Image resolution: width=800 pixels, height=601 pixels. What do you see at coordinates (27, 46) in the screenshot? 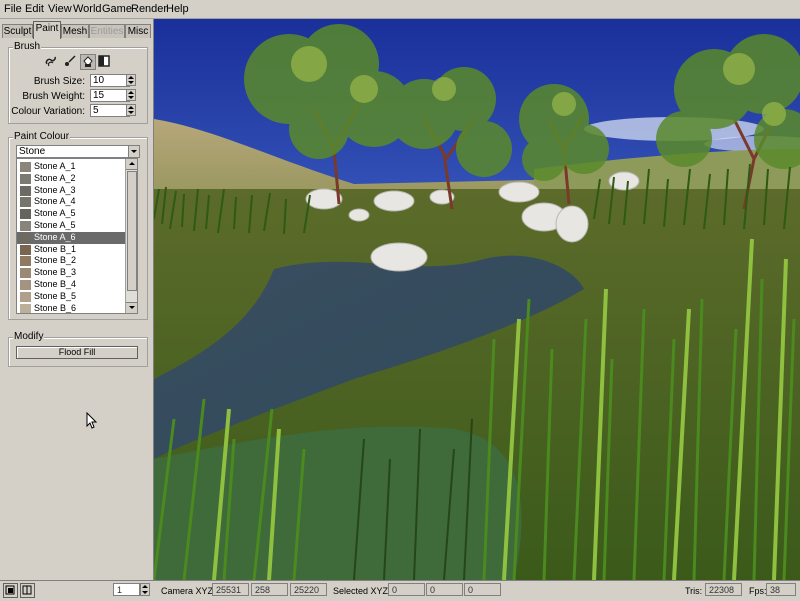
I see `brush-group-title: Brush` at bounding box center [27, 46].